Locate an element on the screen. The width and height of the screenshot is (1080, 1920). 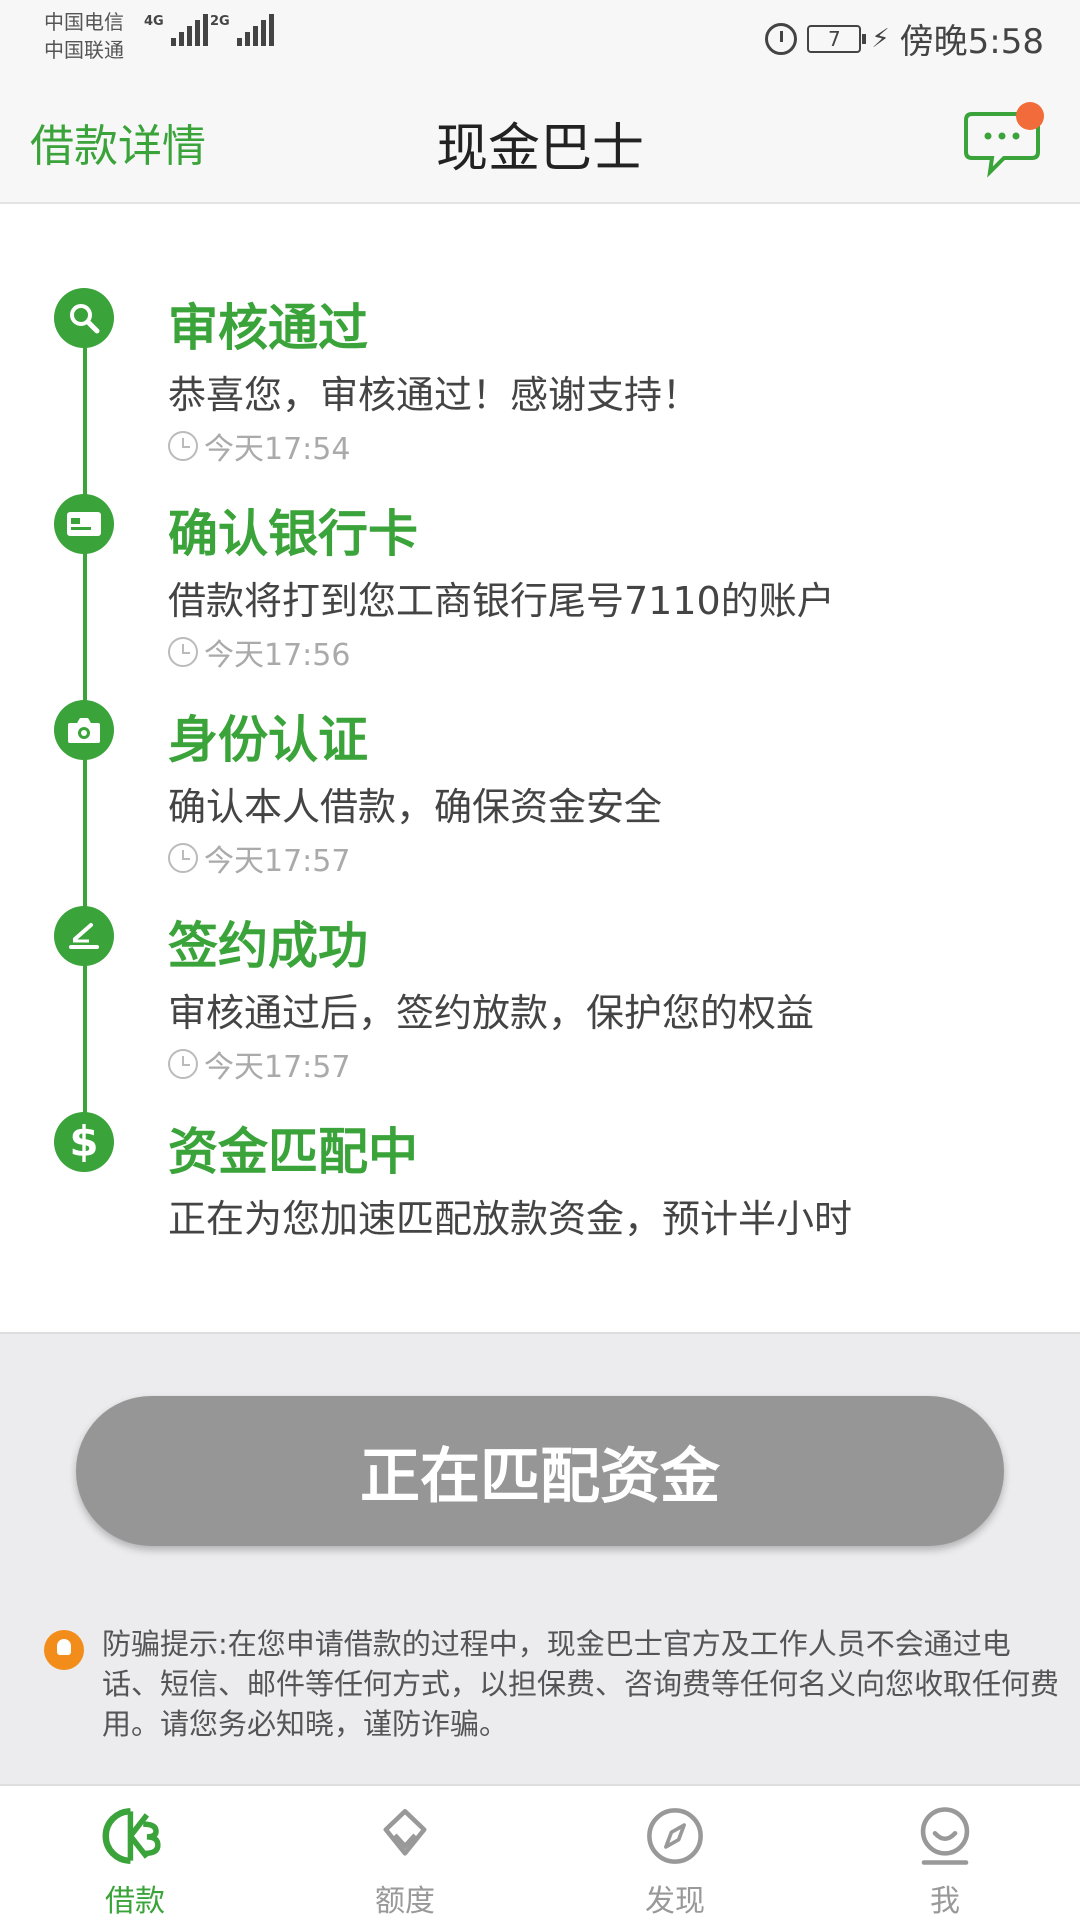
sign-icon is located at coordinates (84, 936).